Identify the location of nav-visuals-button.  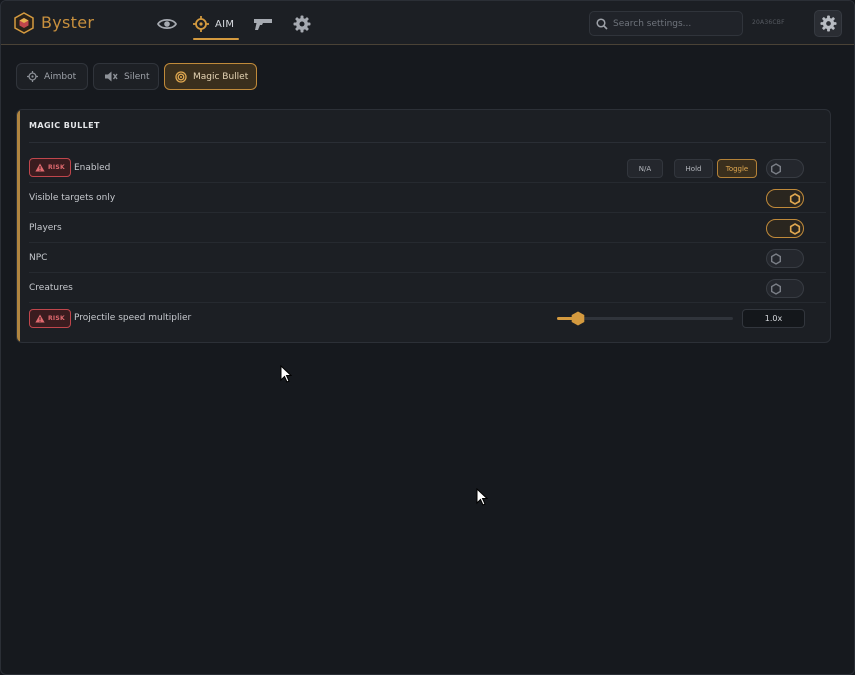
(167, 24).